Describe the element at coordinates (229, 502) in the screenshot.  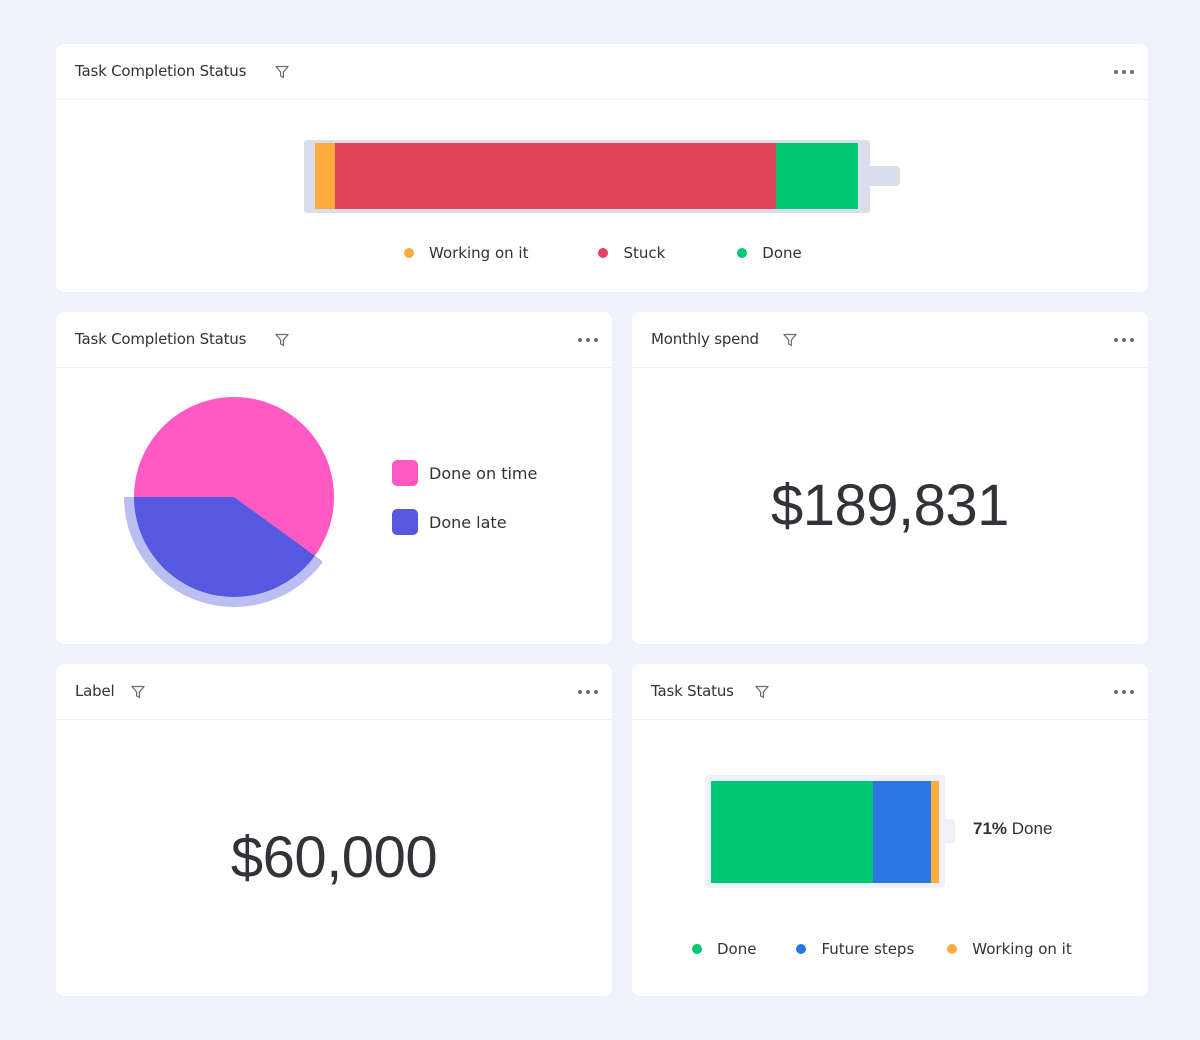
I see `pie-chart` at that location.